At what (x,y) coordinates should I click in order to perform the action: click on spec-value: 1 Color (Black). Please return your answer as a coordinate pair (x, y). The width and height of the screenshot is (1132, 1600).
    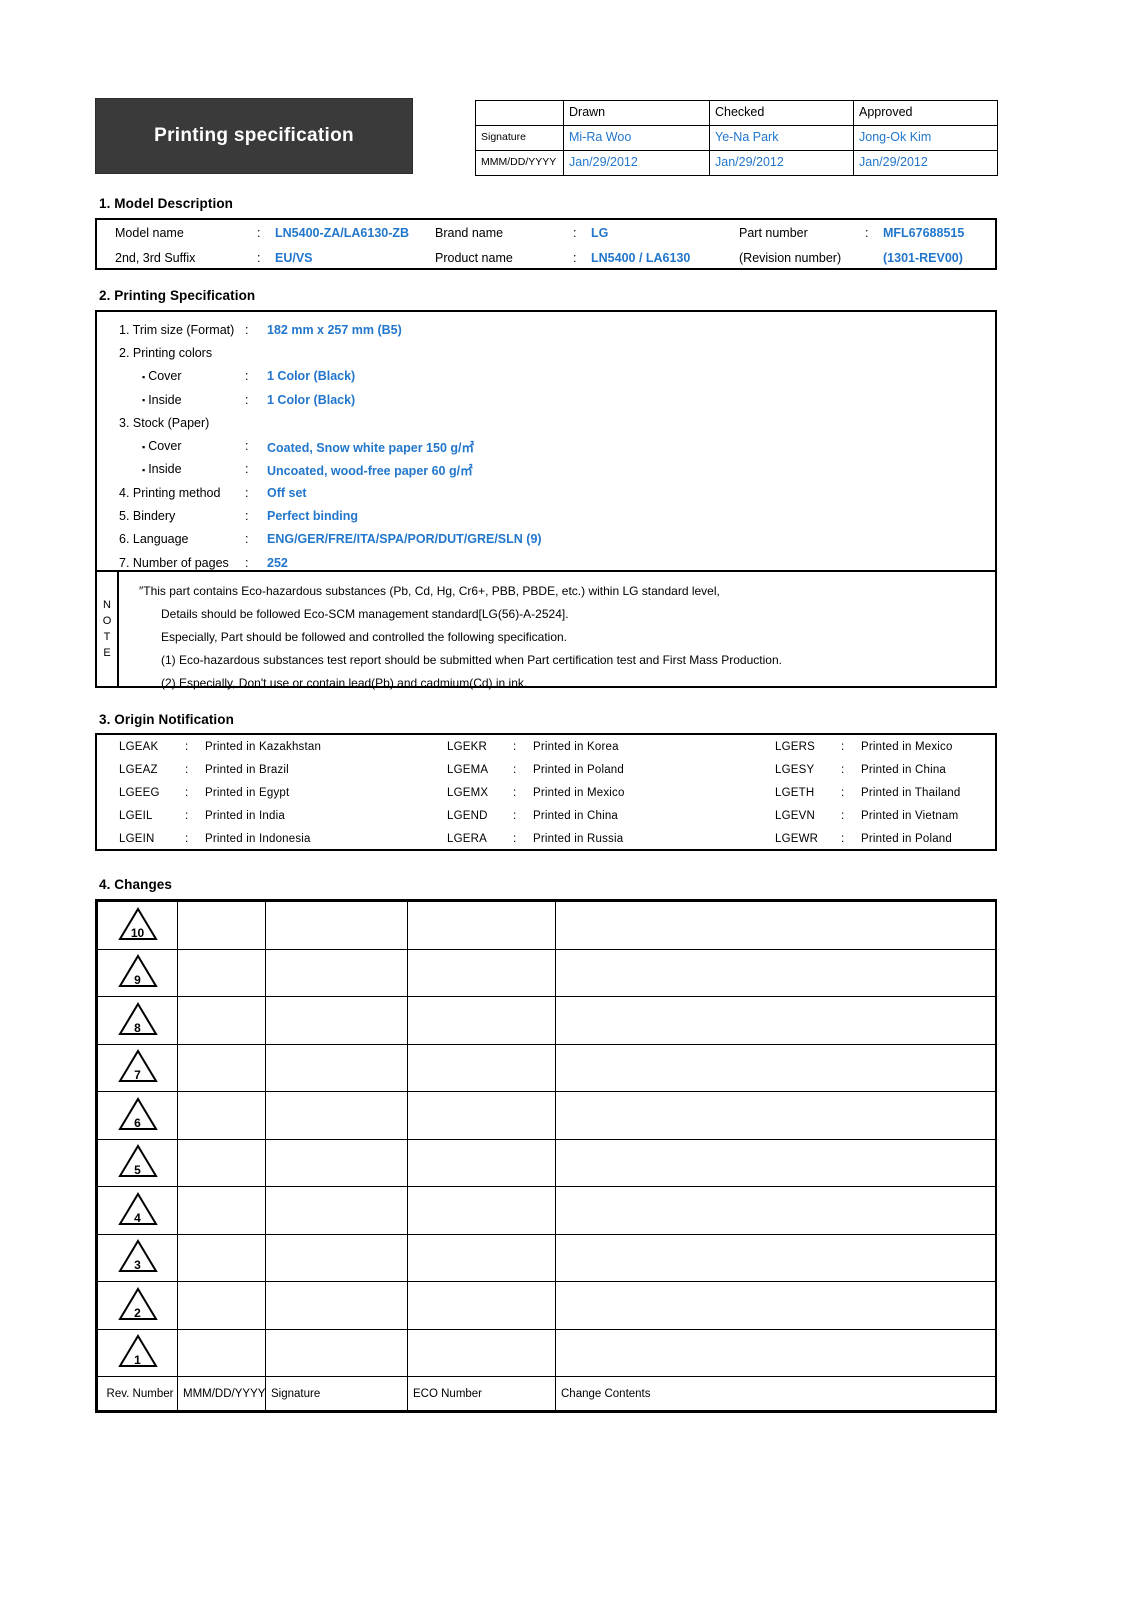
    Looking at the image, I should click on (311, 399).